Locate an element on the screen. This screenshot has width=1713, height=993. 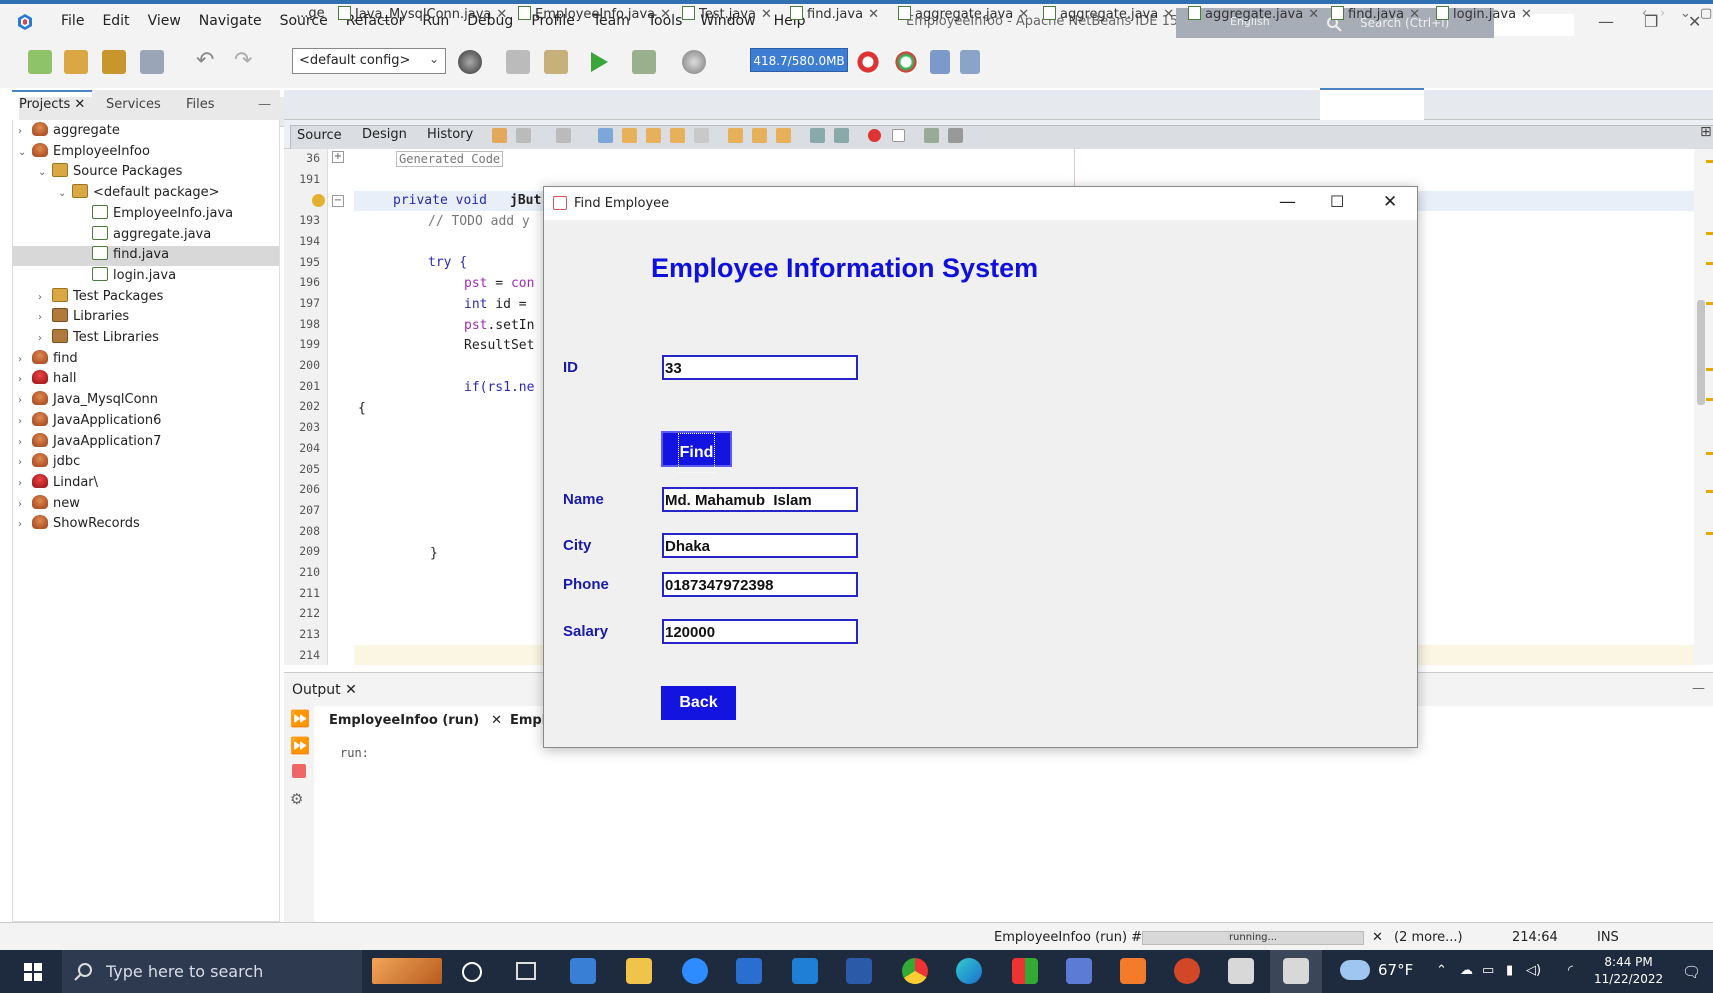
warning-bulb-icon is located at coordinates (318, 200).